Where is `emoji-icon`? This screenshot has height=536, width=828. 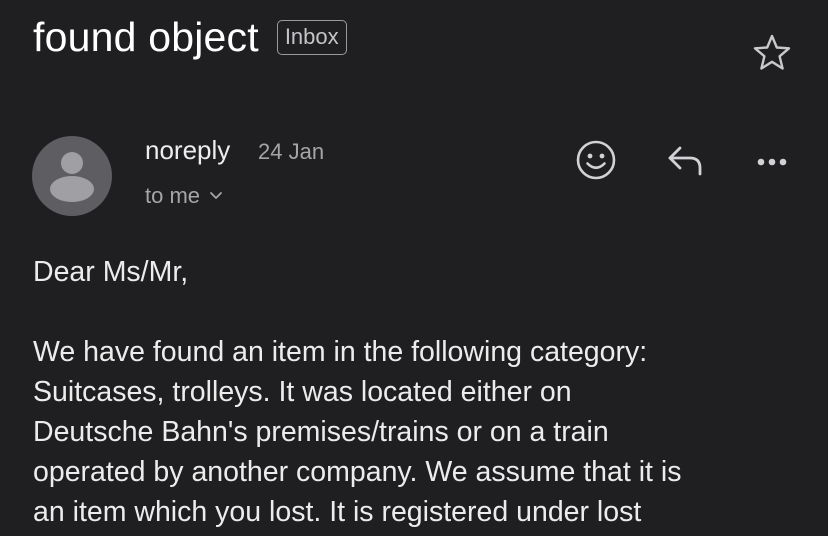 emoji-icon is located at coordinates (596, 160).